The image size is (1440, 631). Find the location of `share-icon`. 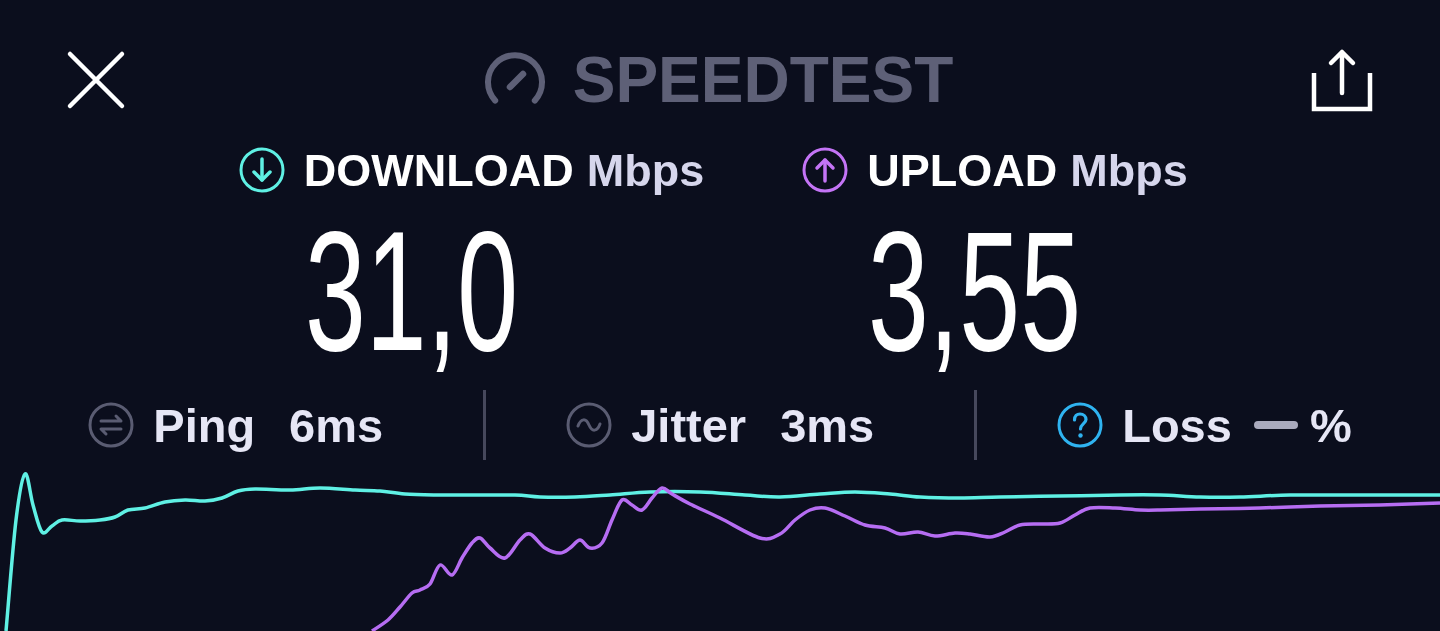

share-icon is located at coordinates (1342, 80).